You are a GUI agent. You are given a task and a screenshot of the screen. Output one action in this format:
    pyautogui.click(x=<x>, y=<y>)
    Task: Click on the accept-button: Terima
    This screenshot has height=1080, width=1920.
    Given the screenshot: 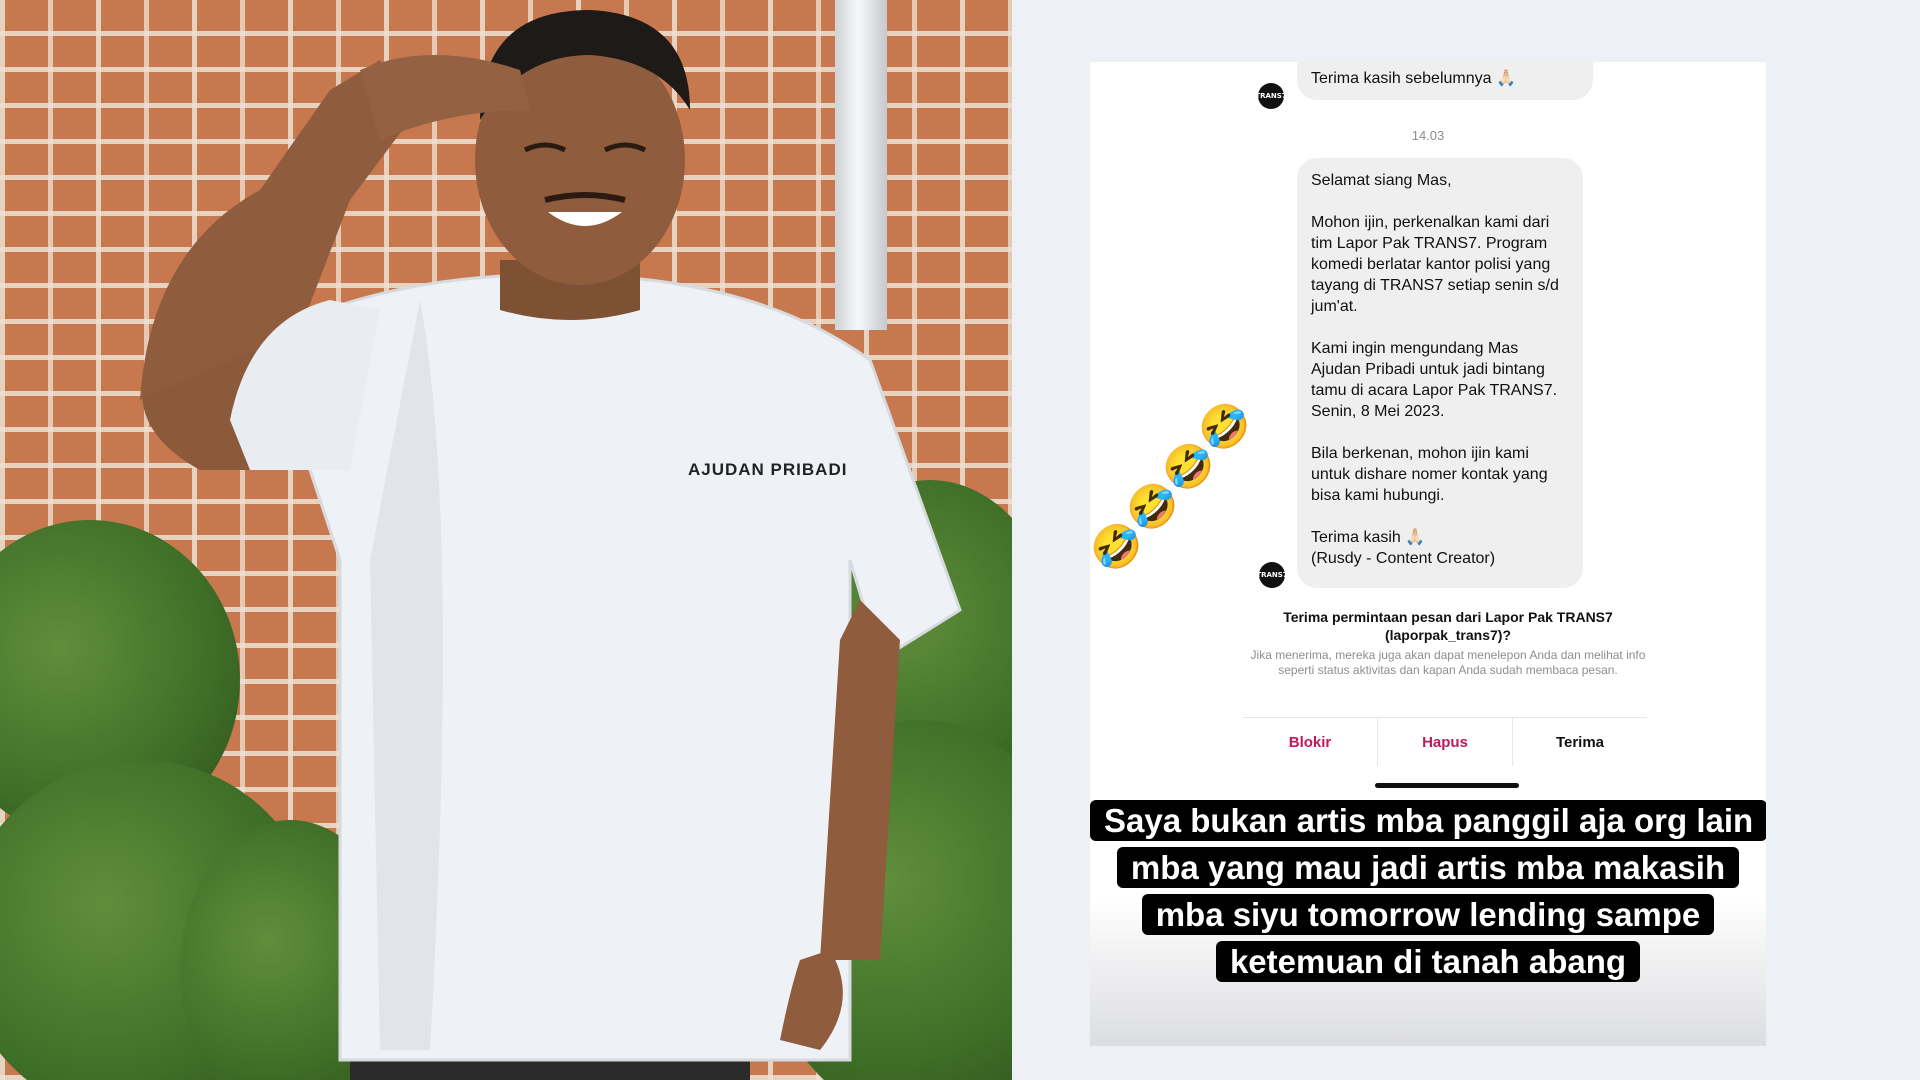 What is the action you would take?
    pyautogui.click(x=1579, y=742)
    